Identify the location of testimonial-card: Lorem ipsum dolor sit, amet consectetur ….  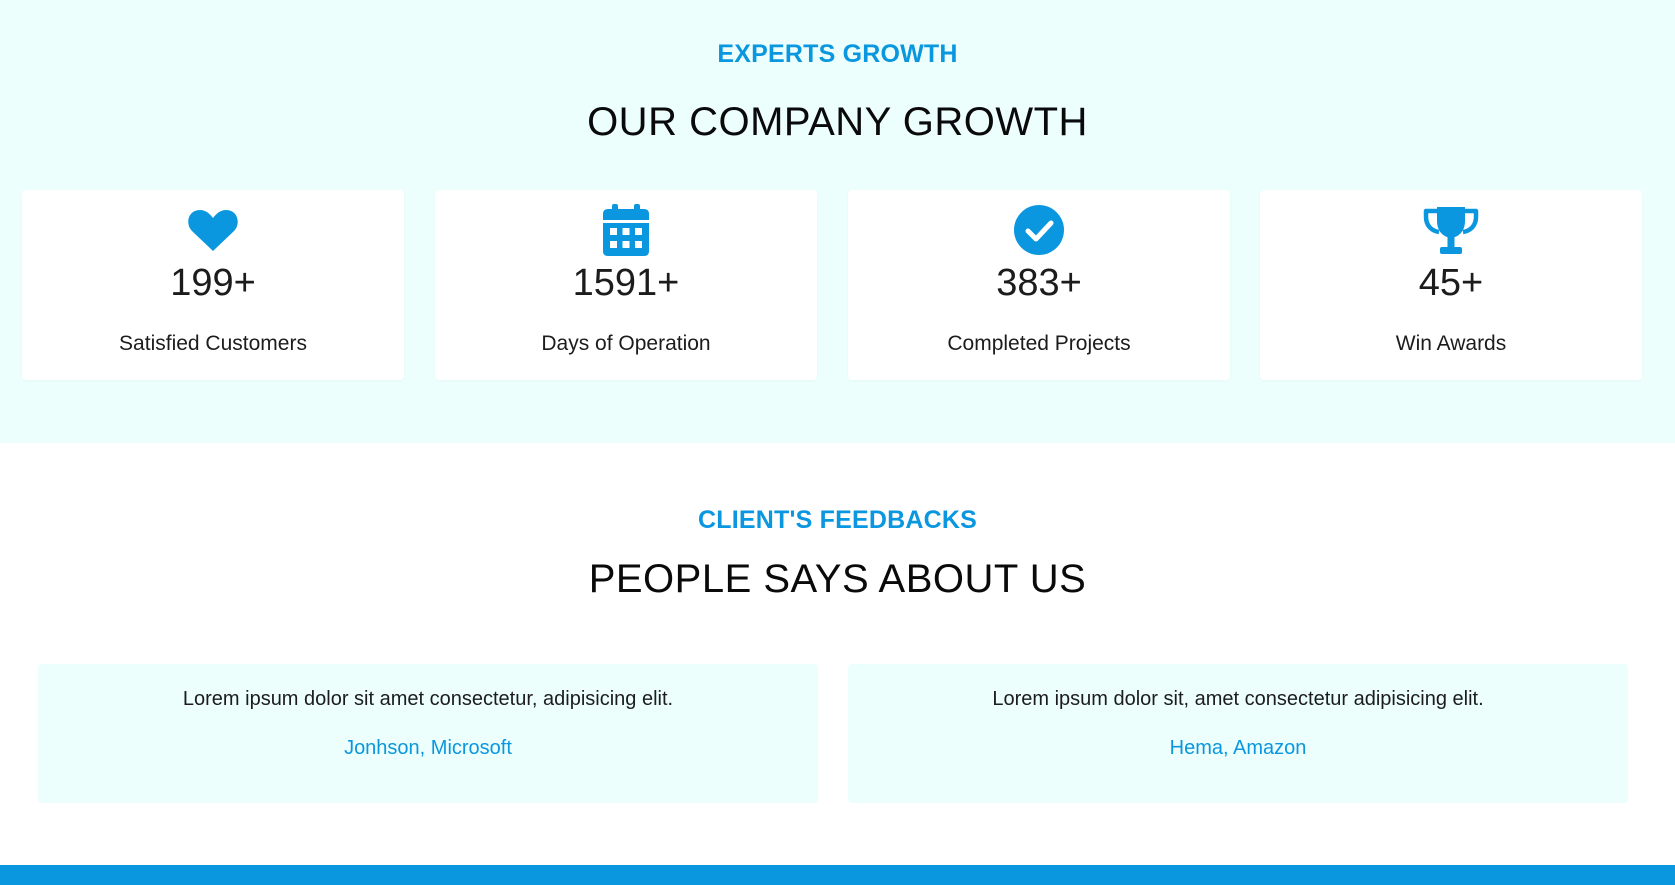
(1238, 733).